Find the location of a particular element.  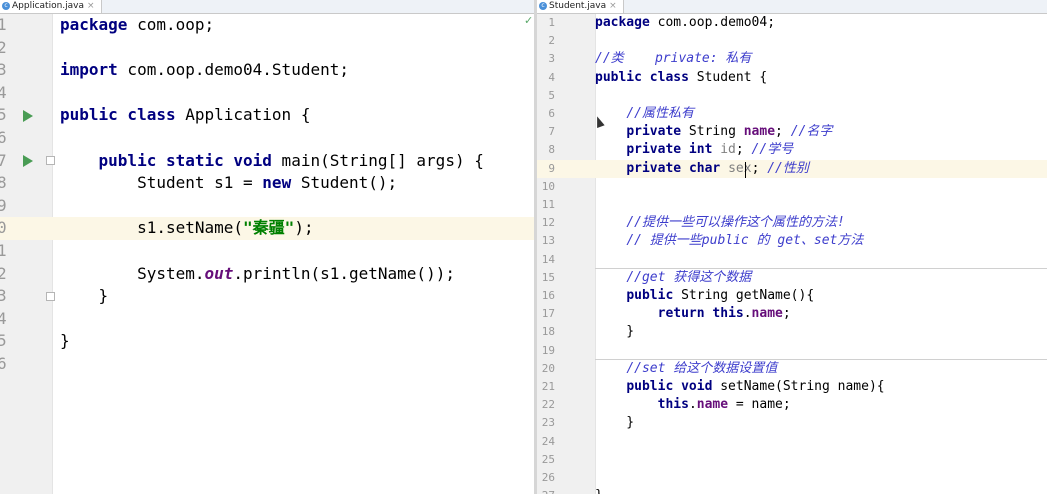

code-line: 22 this.name = name; is located at coordinates (792, 405).